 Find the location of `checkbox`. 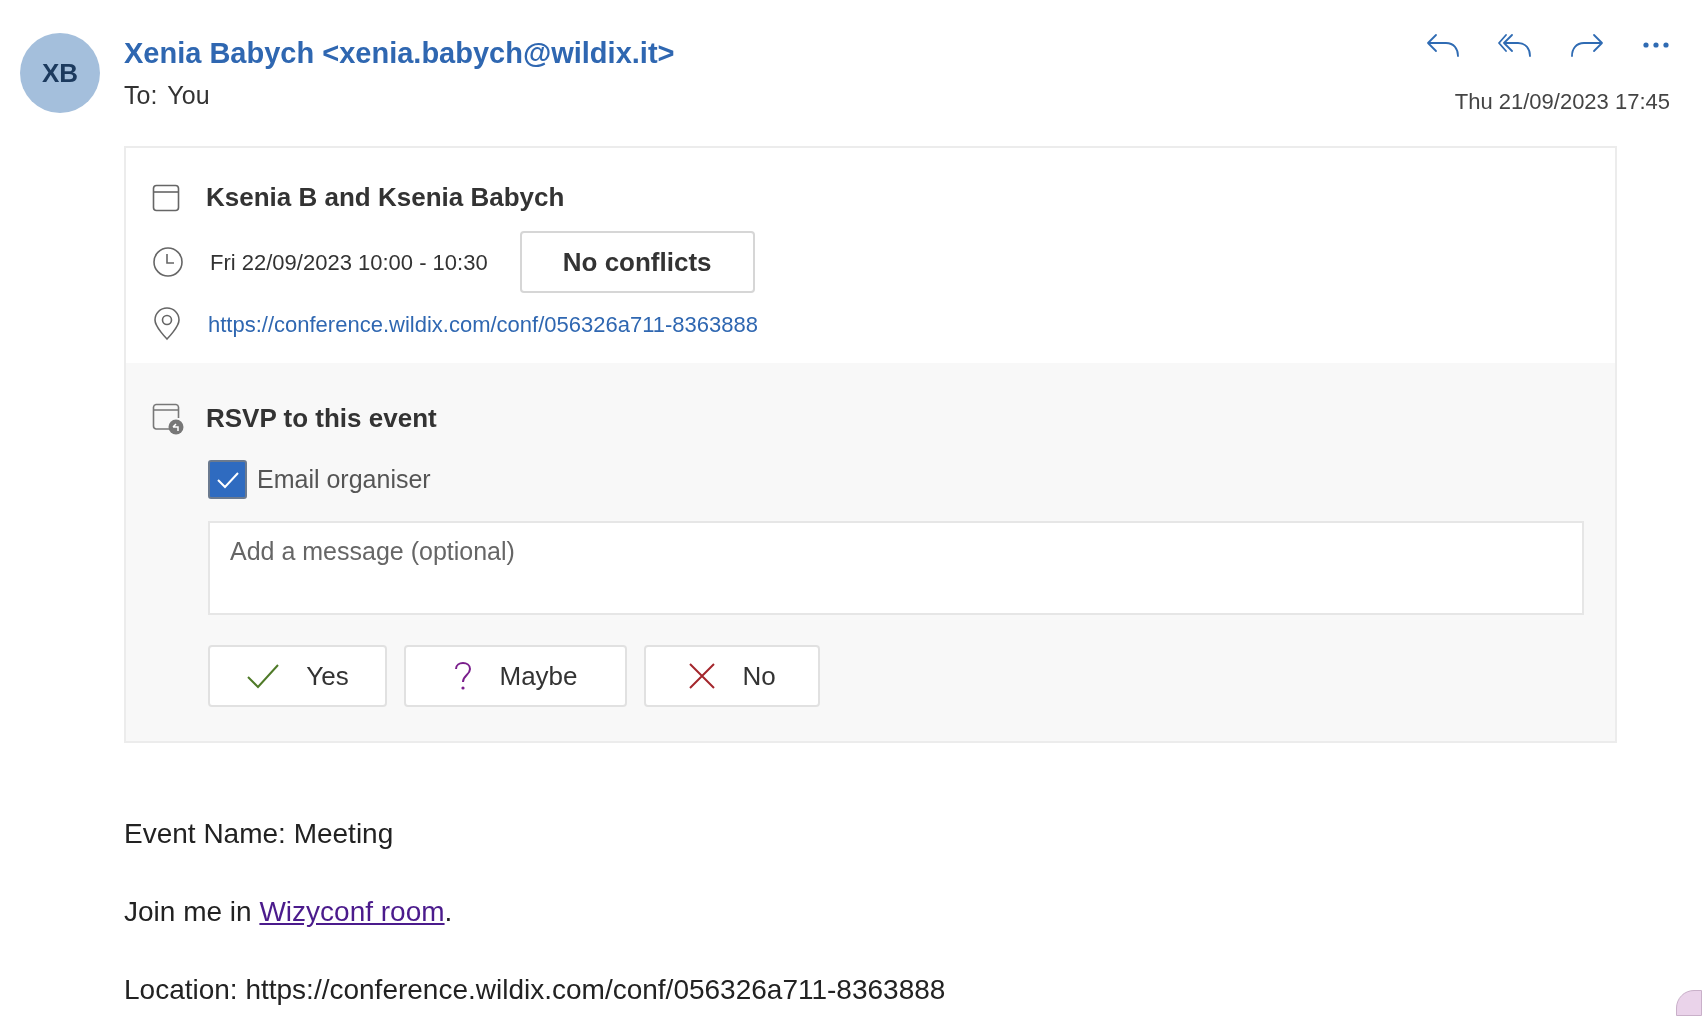

checkbox is located at coordinates (227, 479).